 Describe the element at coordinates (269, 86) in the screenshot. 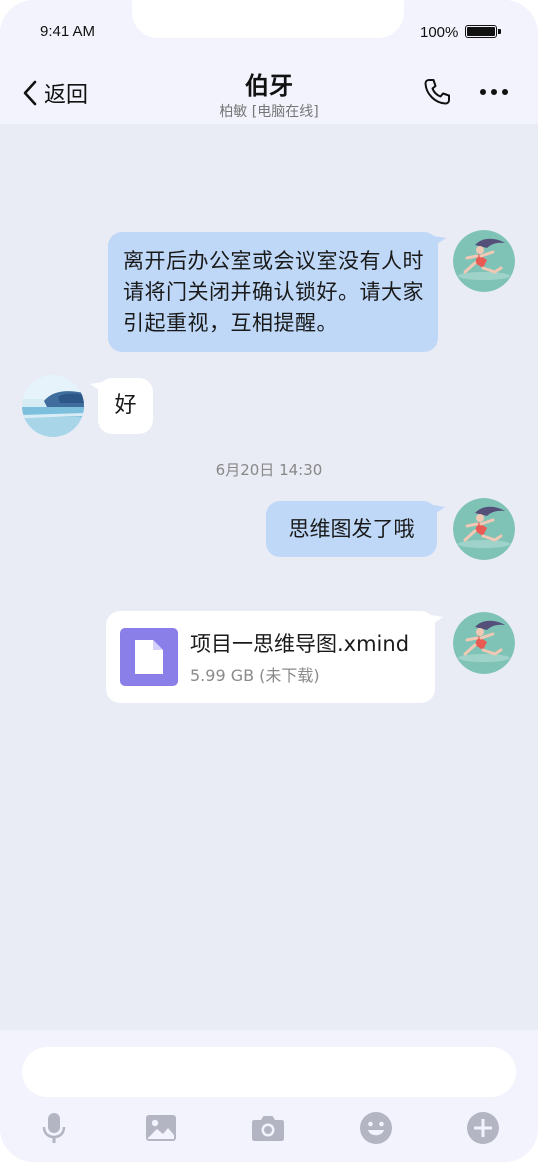

I see `chat-title: 伯牙` at that location.